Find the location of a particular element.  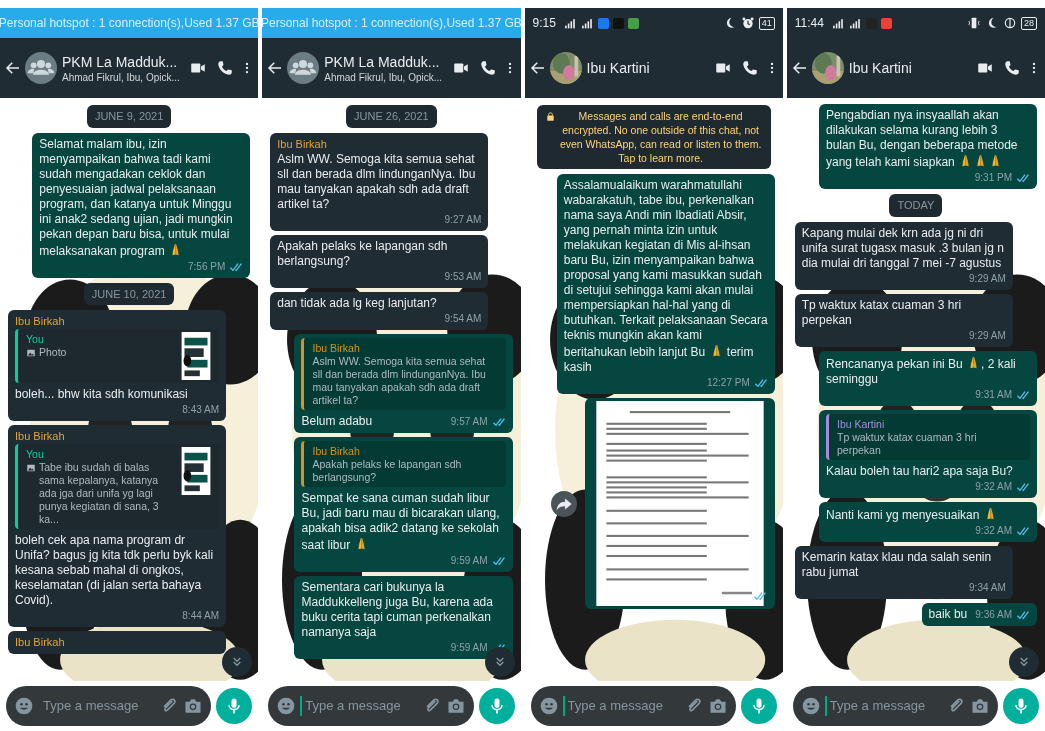

message-bubble: Kapang mulai dek krn ada jg ni dri unifa surat tugasx masuk .3 bulan jg n dia mulai dri tanggal 7 mei -7 agustus 9:29 AM is located at coordinates (903, 255).